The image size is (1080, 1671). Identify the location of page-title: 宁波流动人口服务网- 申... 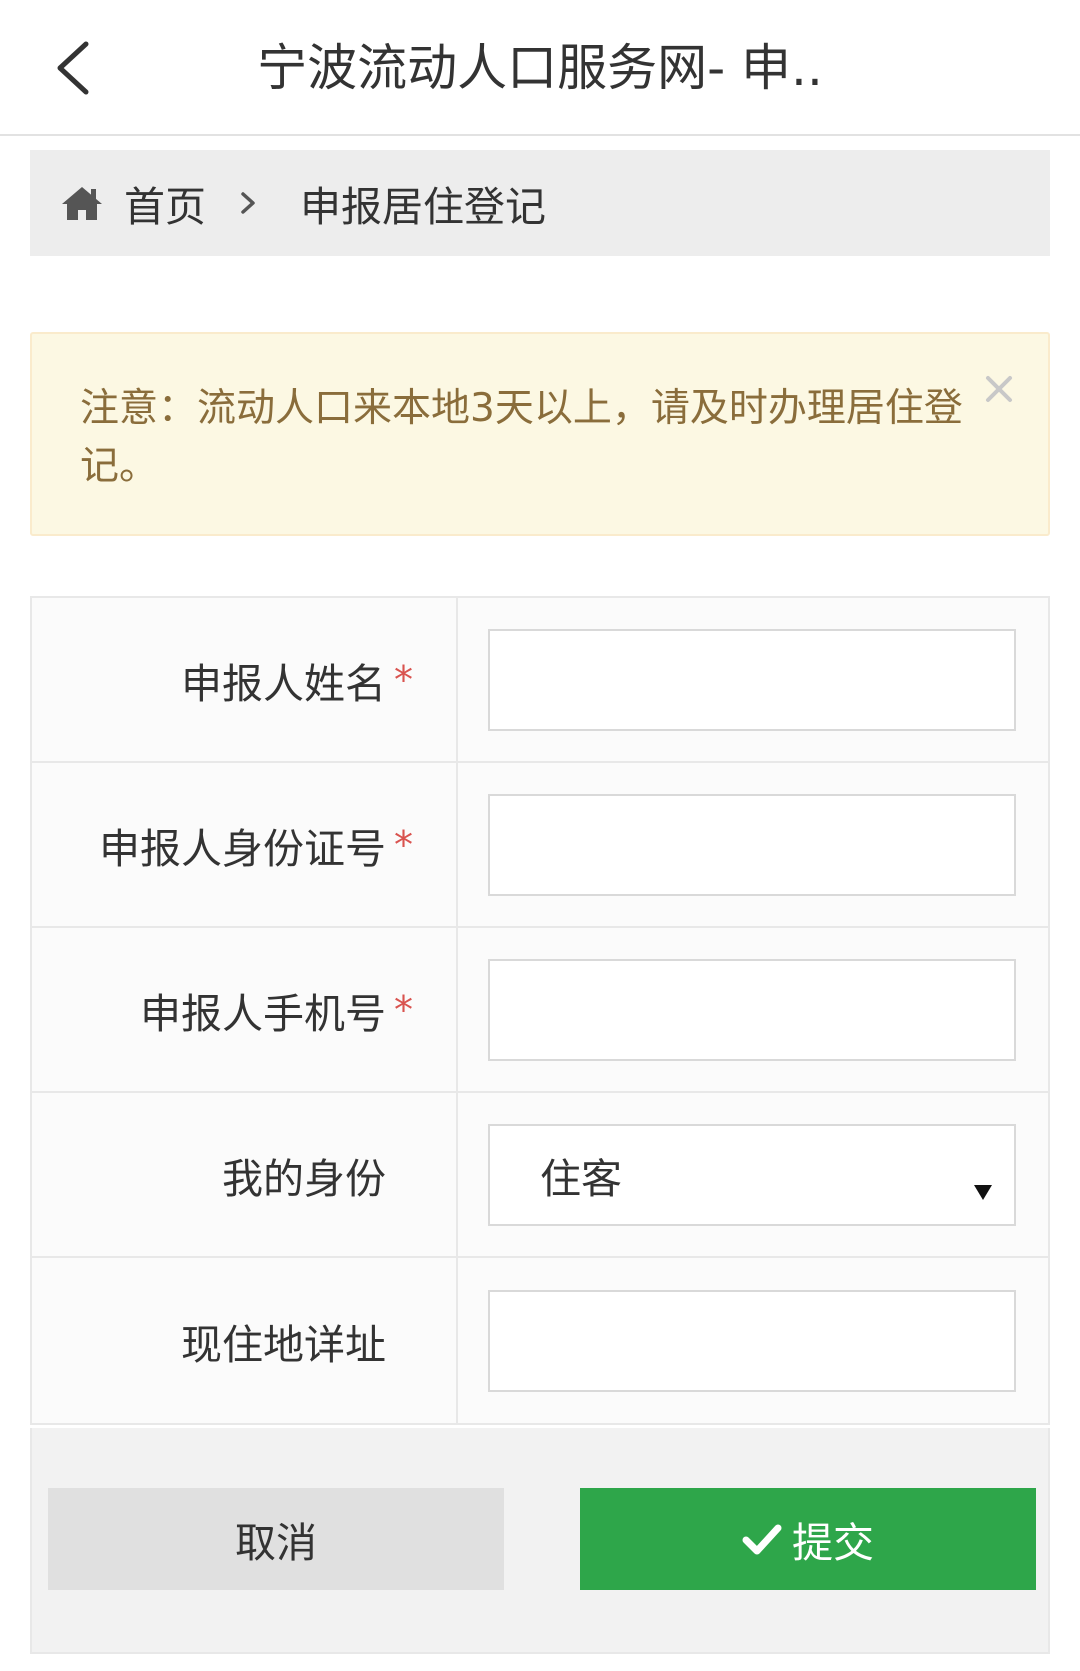
(540, 68).